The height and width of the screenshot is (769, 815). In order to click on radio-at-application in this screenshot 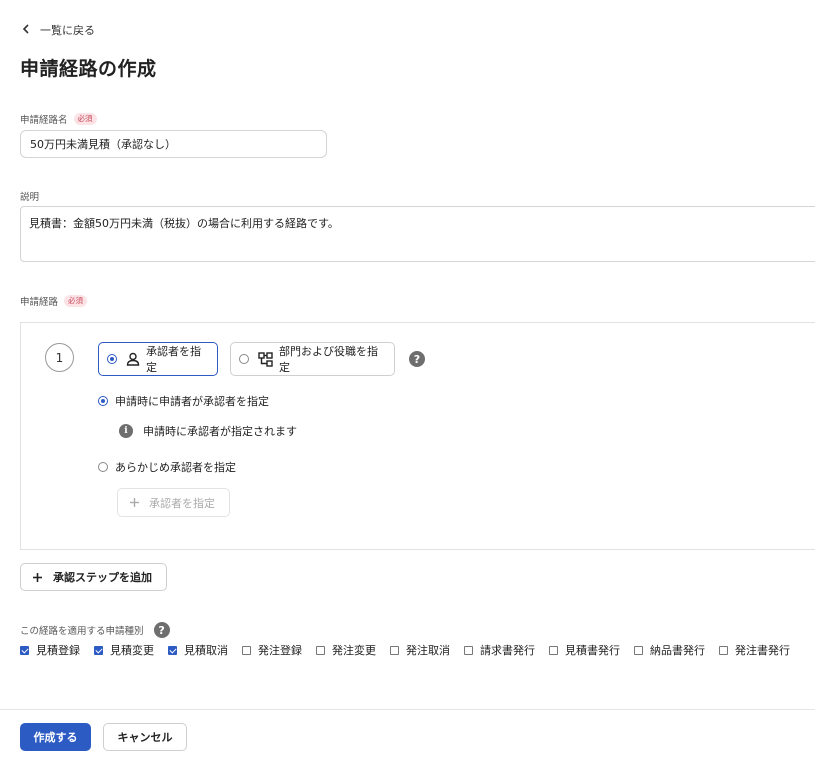, I will do `click(103, 401)`.